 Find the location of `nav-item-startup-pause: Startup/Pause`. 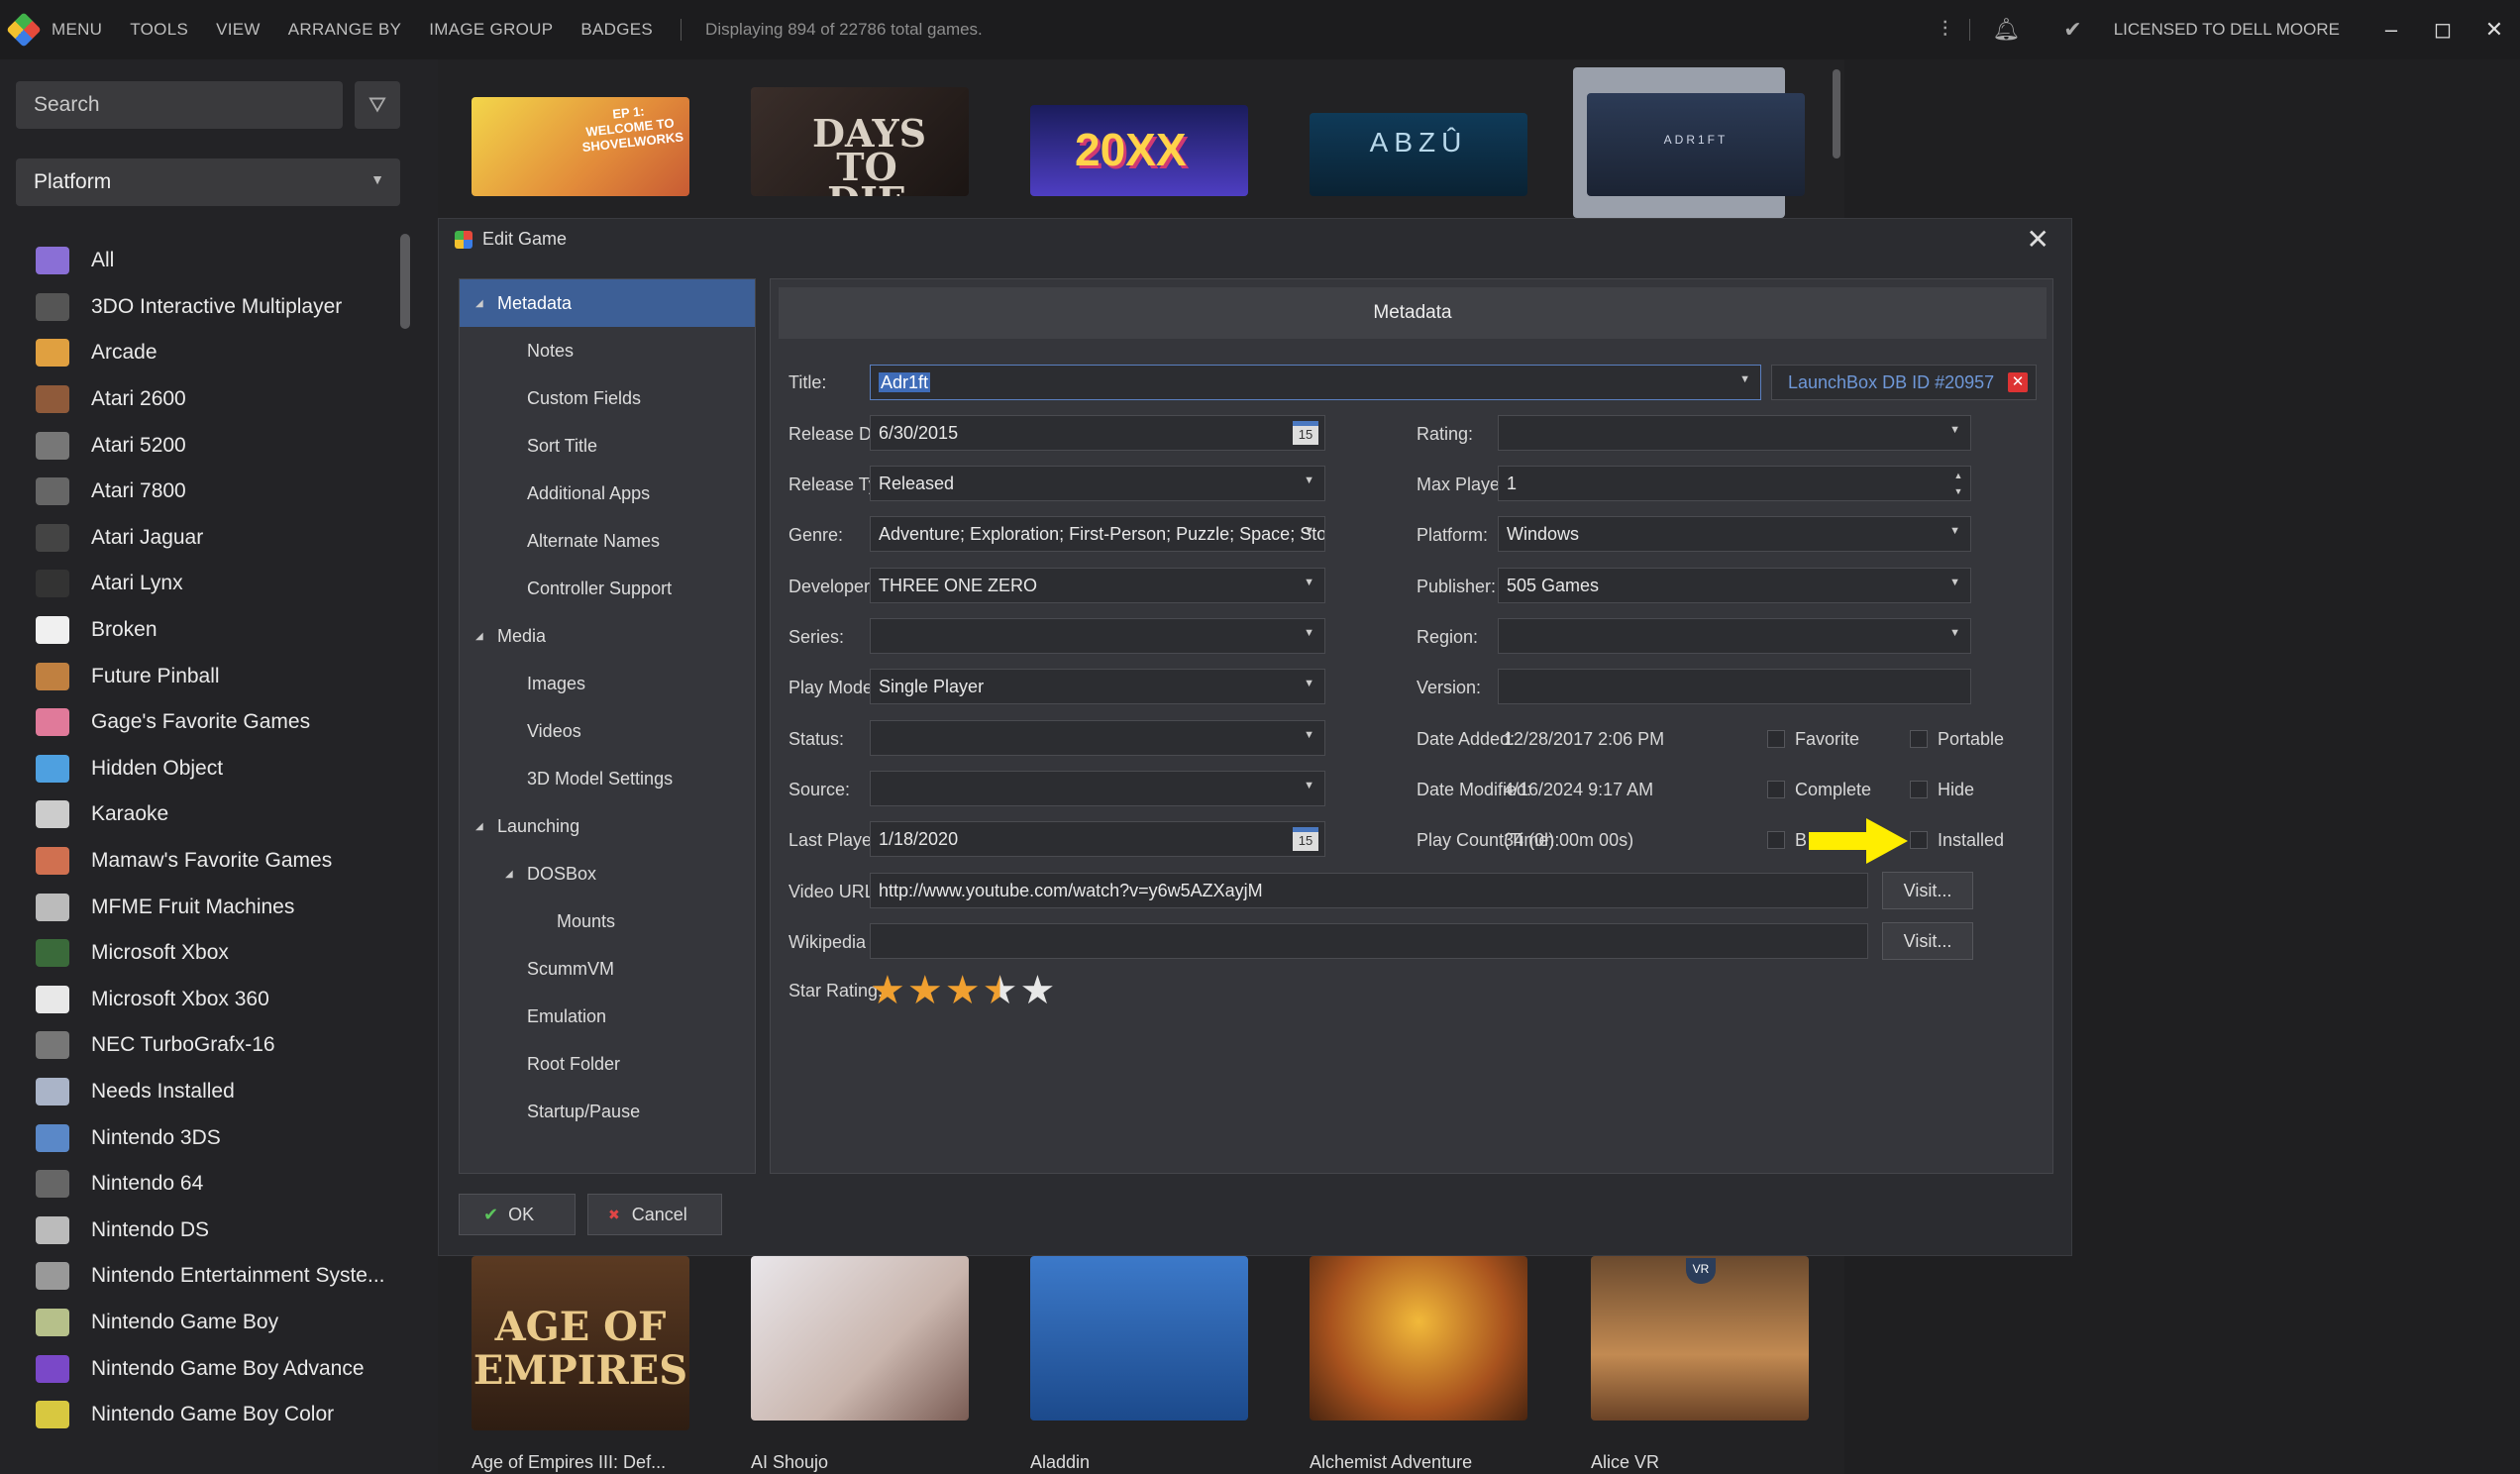

nav-item-startup-pause: Startup/Pause is located at coordinates (607, 1111).